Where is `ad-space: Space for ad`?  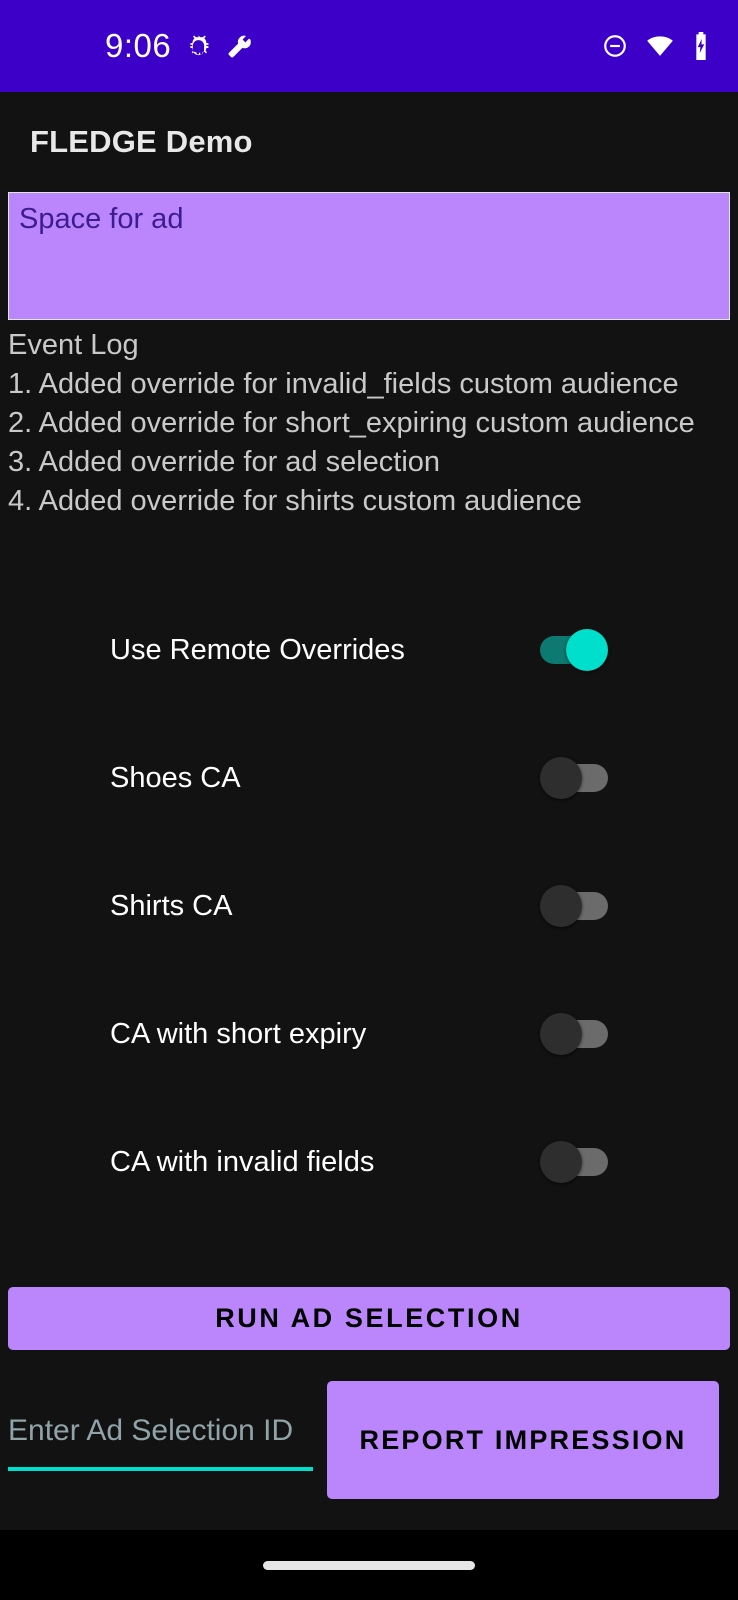
ad-space: Space for ad is located at coordinates (369, 256).